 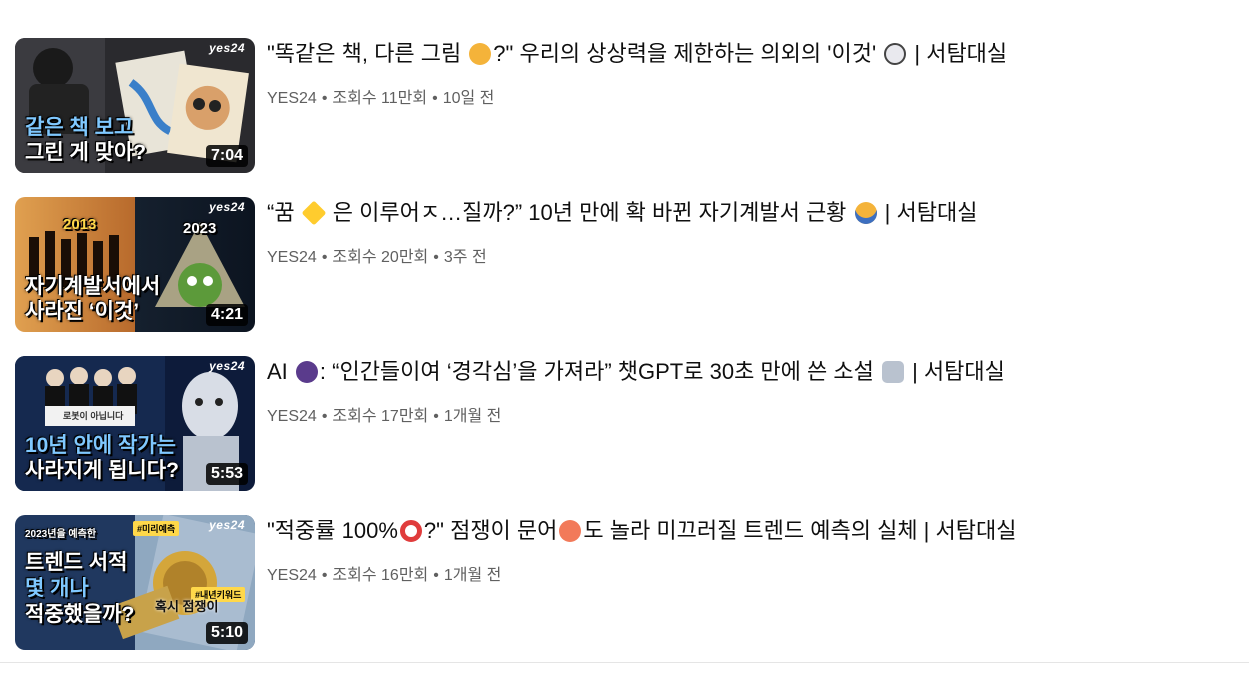 I want to click on thumbnail-text-line: 같은 책 보고, so click(x=79, y=127).